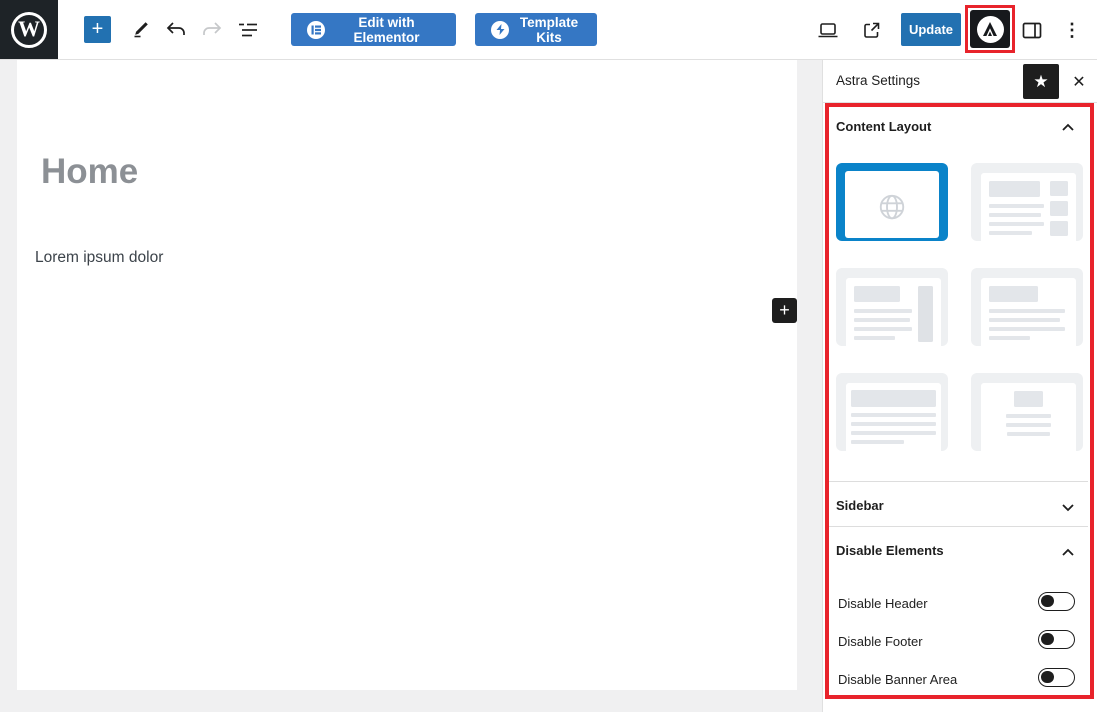  What do you see at coordinates (1032, 30) in the screenshot?
I see `settings-sidebar-icon` at bounding box center [1032, 30].